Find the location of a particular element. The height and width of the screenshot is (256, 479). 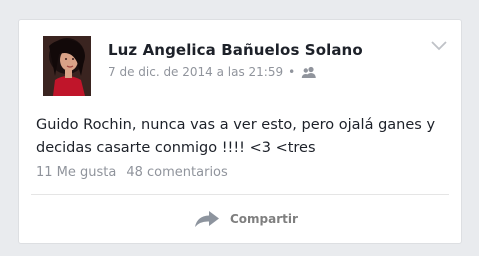

avatar is located at coordinates (67, 66).